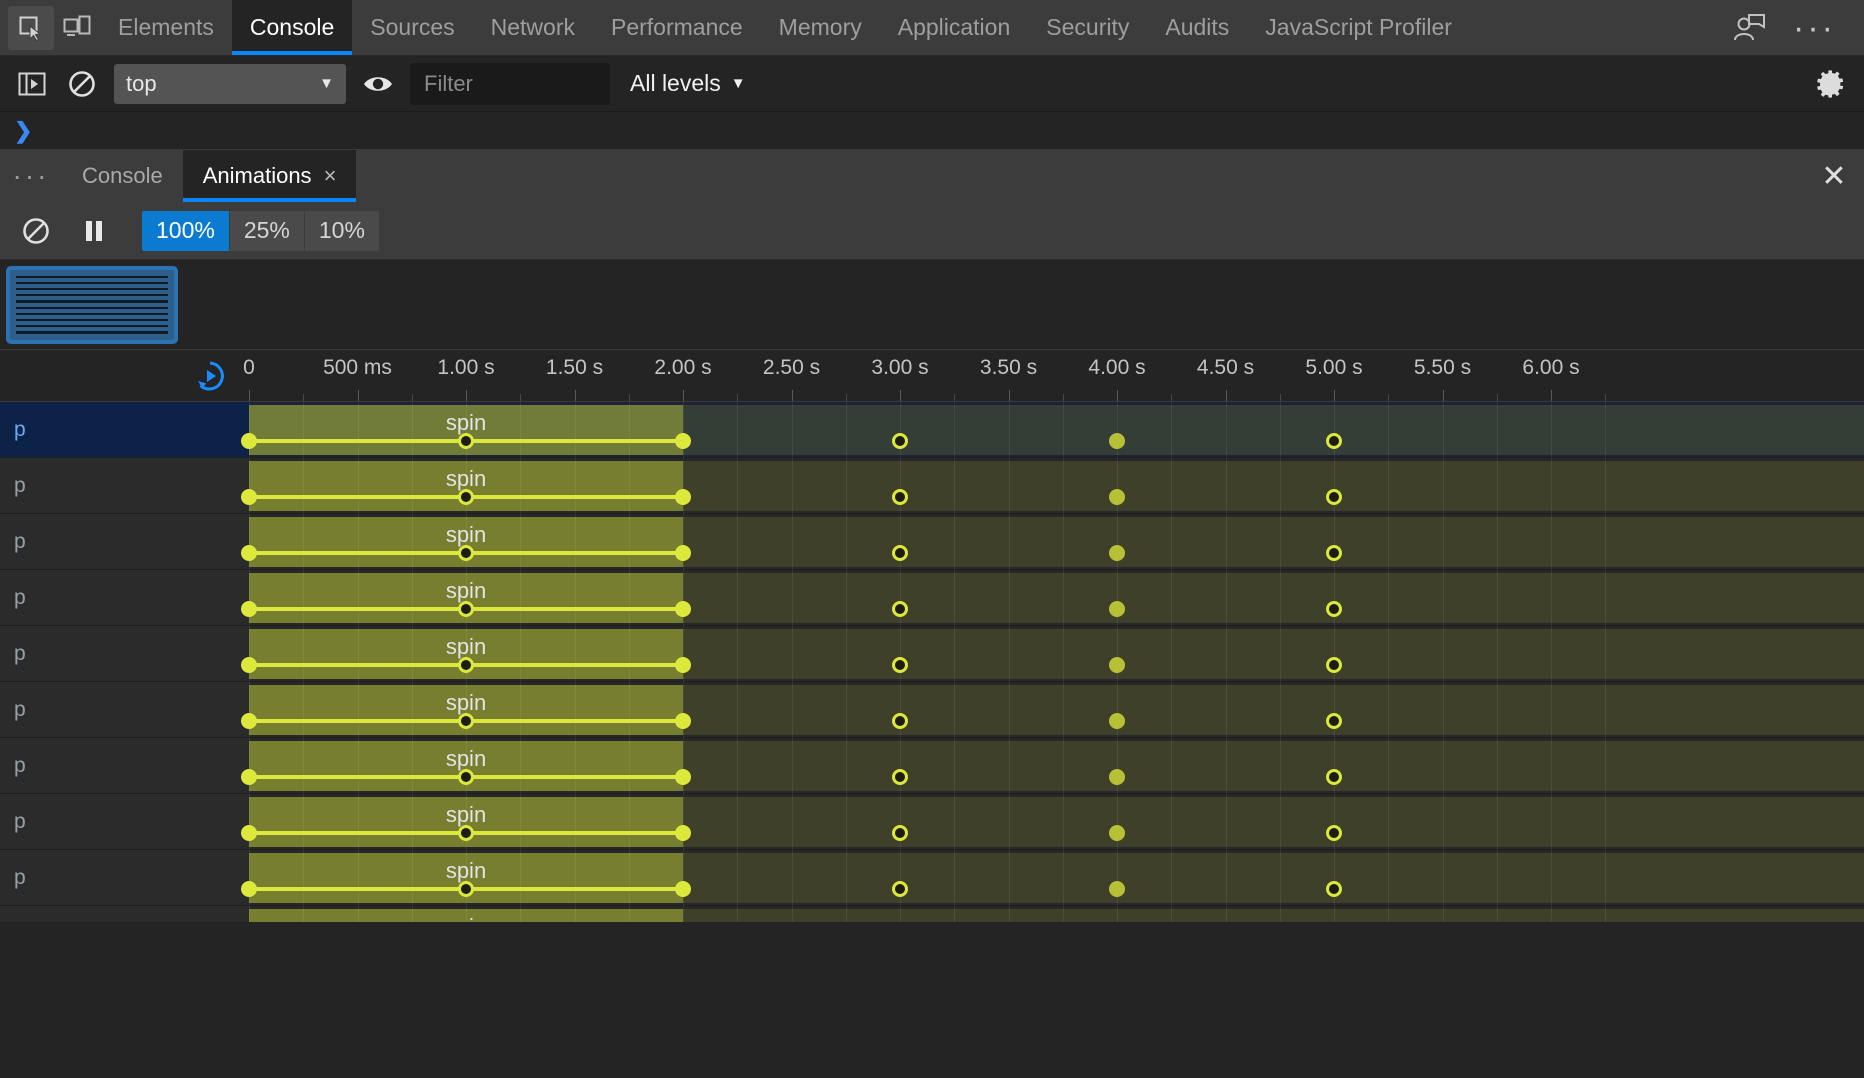 The height and width of the screenshot is (1078, 1864). What do you see at coordinates (1832, 84) in the screenshot?
I see `console-settings-gear-icon` at bounding box center [1832, 84].